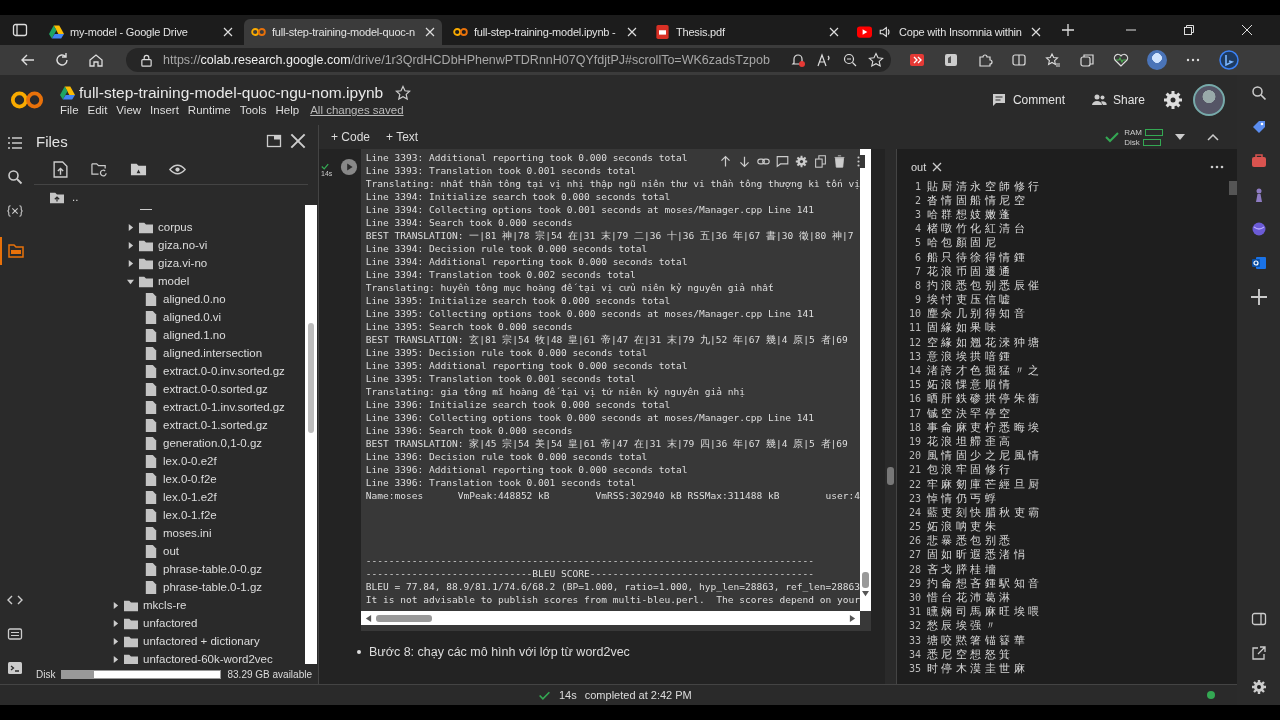 The width and height of the screenshot is (1280, 720). I want to click on add-text-button: + Text, so click(402, 137).